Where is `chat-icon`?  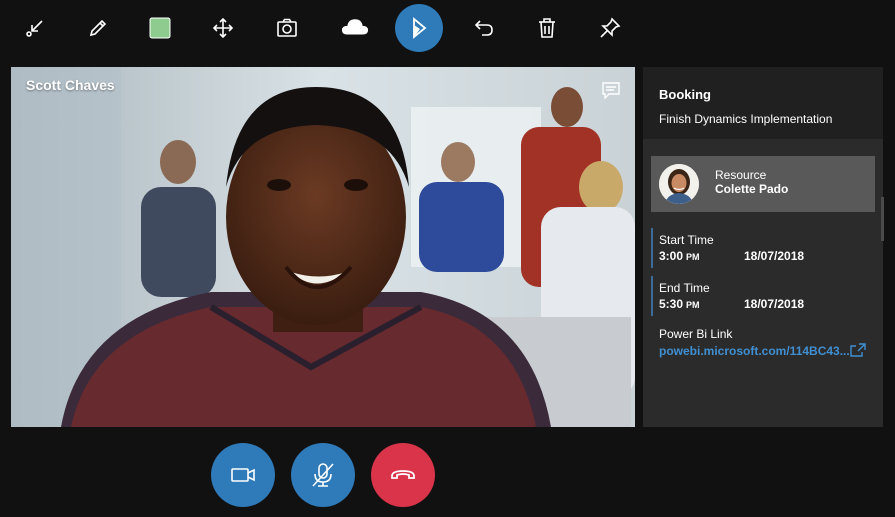 chat-icon is located at coordinates (611, 90).